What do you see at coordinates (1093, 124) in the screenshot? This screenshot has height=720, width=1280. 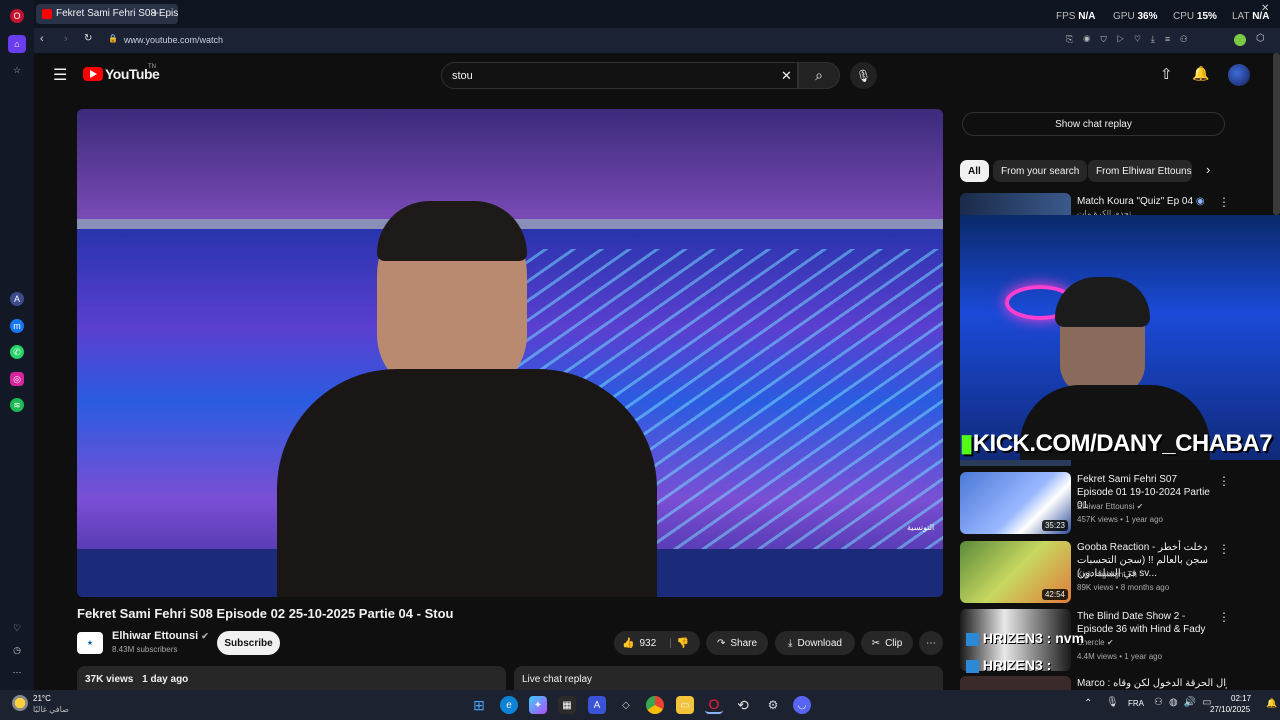 I see `show-chat-replay-button: Show chat replay` at bounding box center [1093, 124].